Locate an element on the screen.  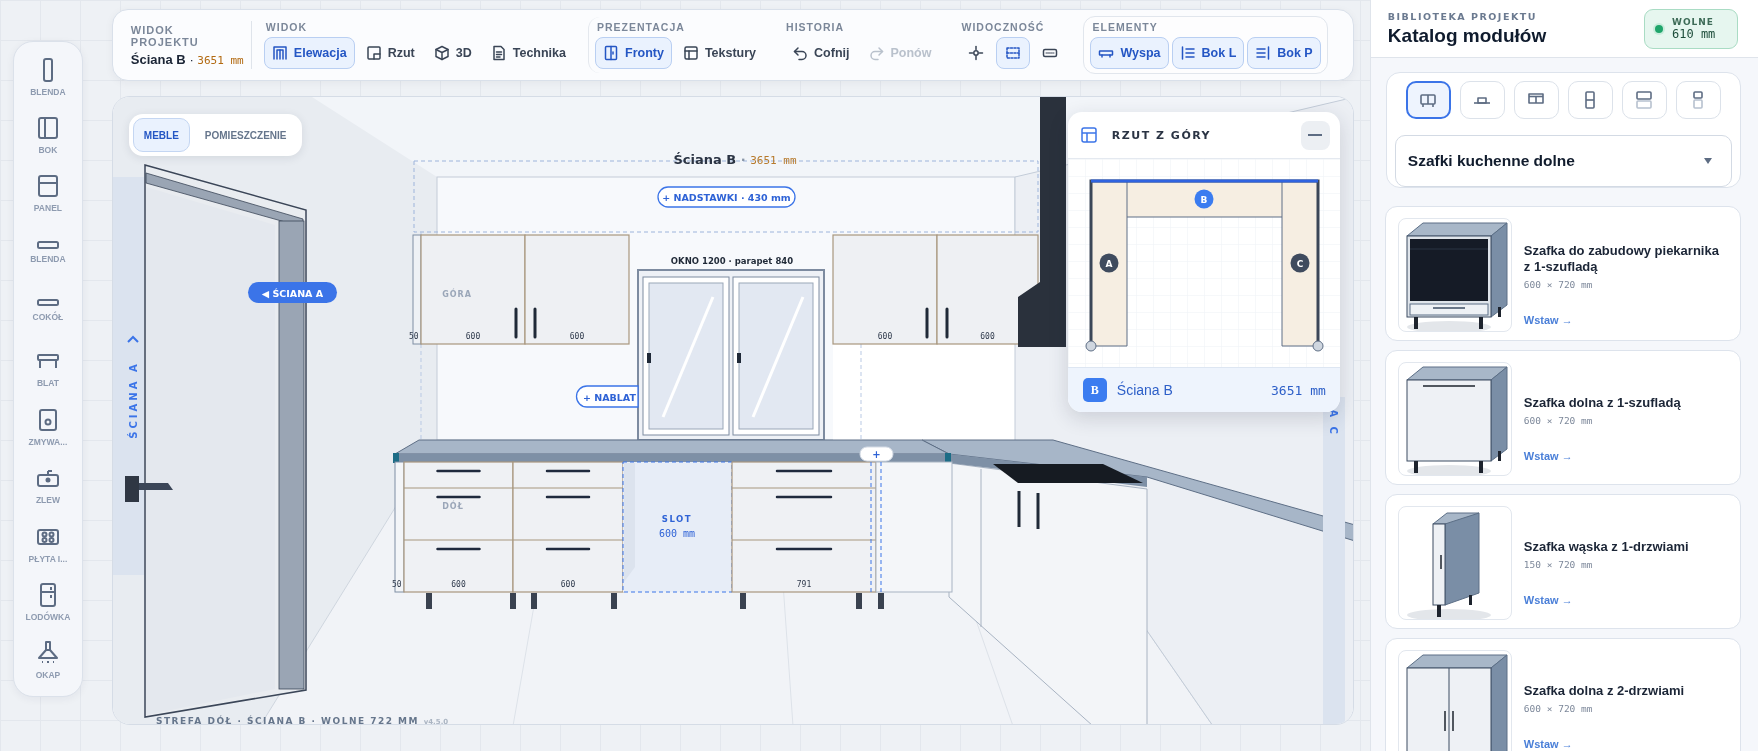
goto-wall-button: ◀ ŚCIANA A is located at coordinates (292, 292).